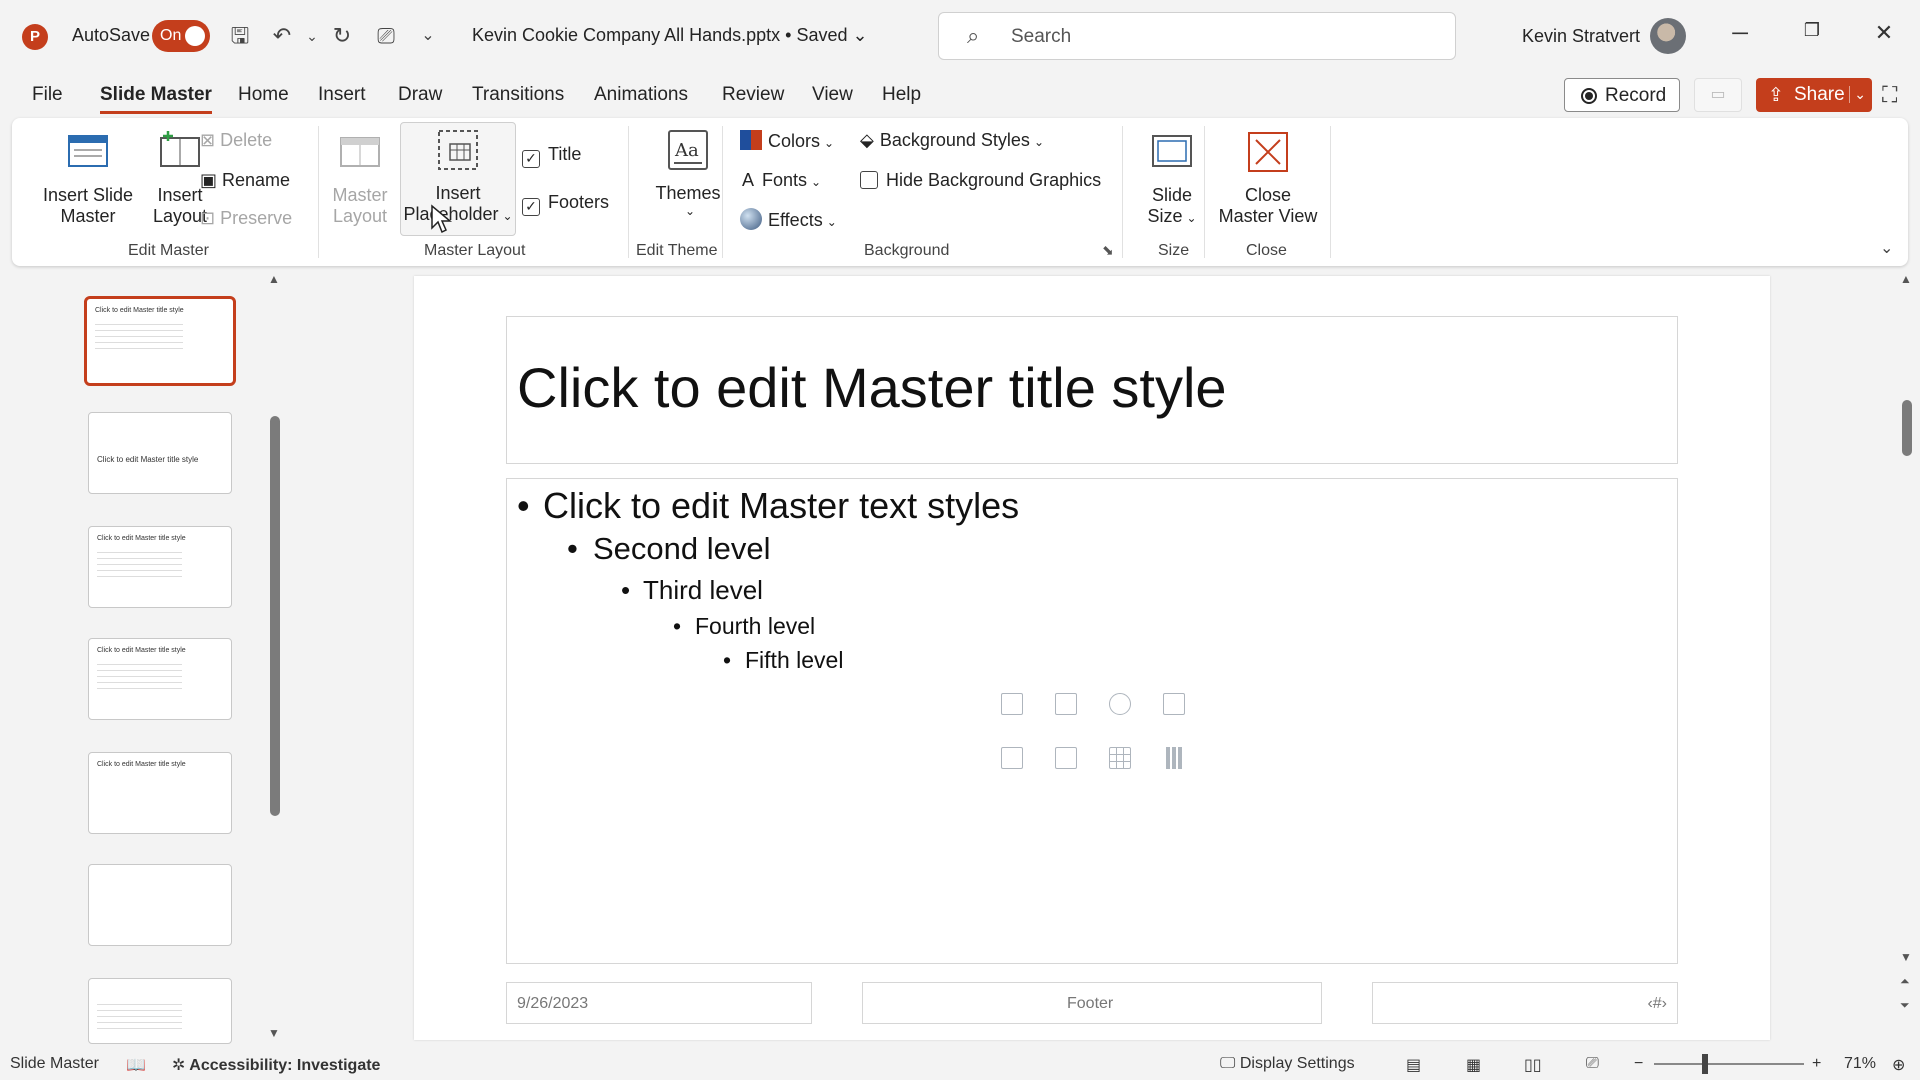  Describe the element at coordinates (458, 193) in the screenshot. I see `insert-placeholder-label-1: Insert` at that location.